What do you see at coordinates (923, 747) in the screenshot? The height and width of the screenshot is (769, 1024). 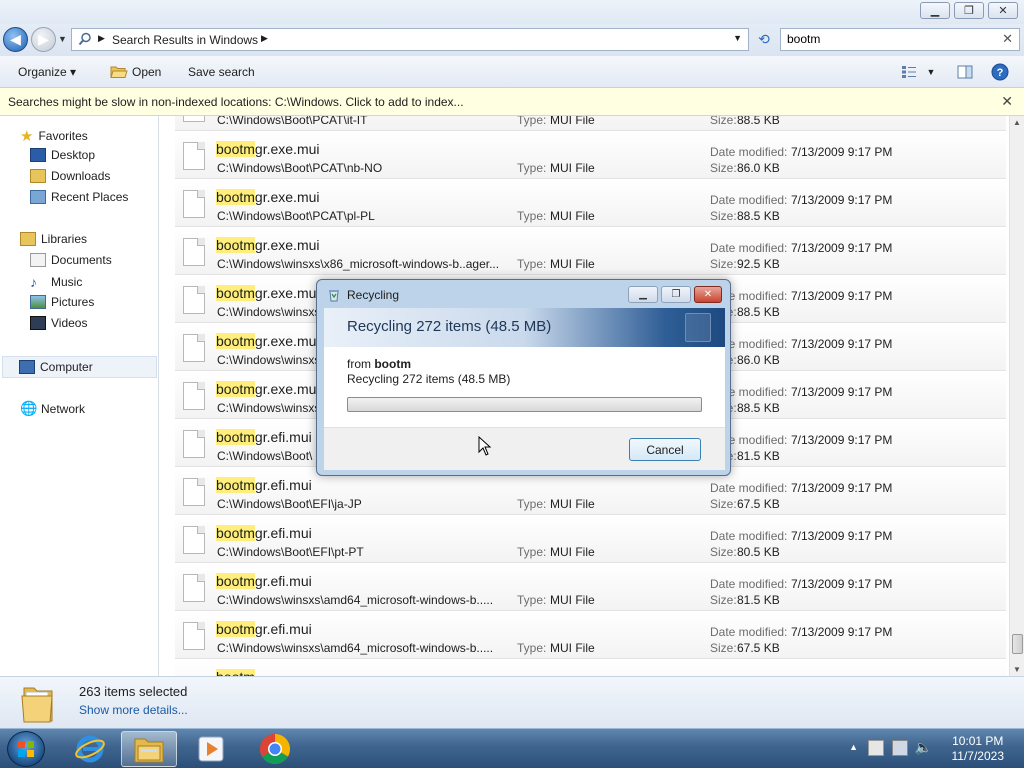 I see `volume-icon: 🔈` at bounding box center [923, 747].